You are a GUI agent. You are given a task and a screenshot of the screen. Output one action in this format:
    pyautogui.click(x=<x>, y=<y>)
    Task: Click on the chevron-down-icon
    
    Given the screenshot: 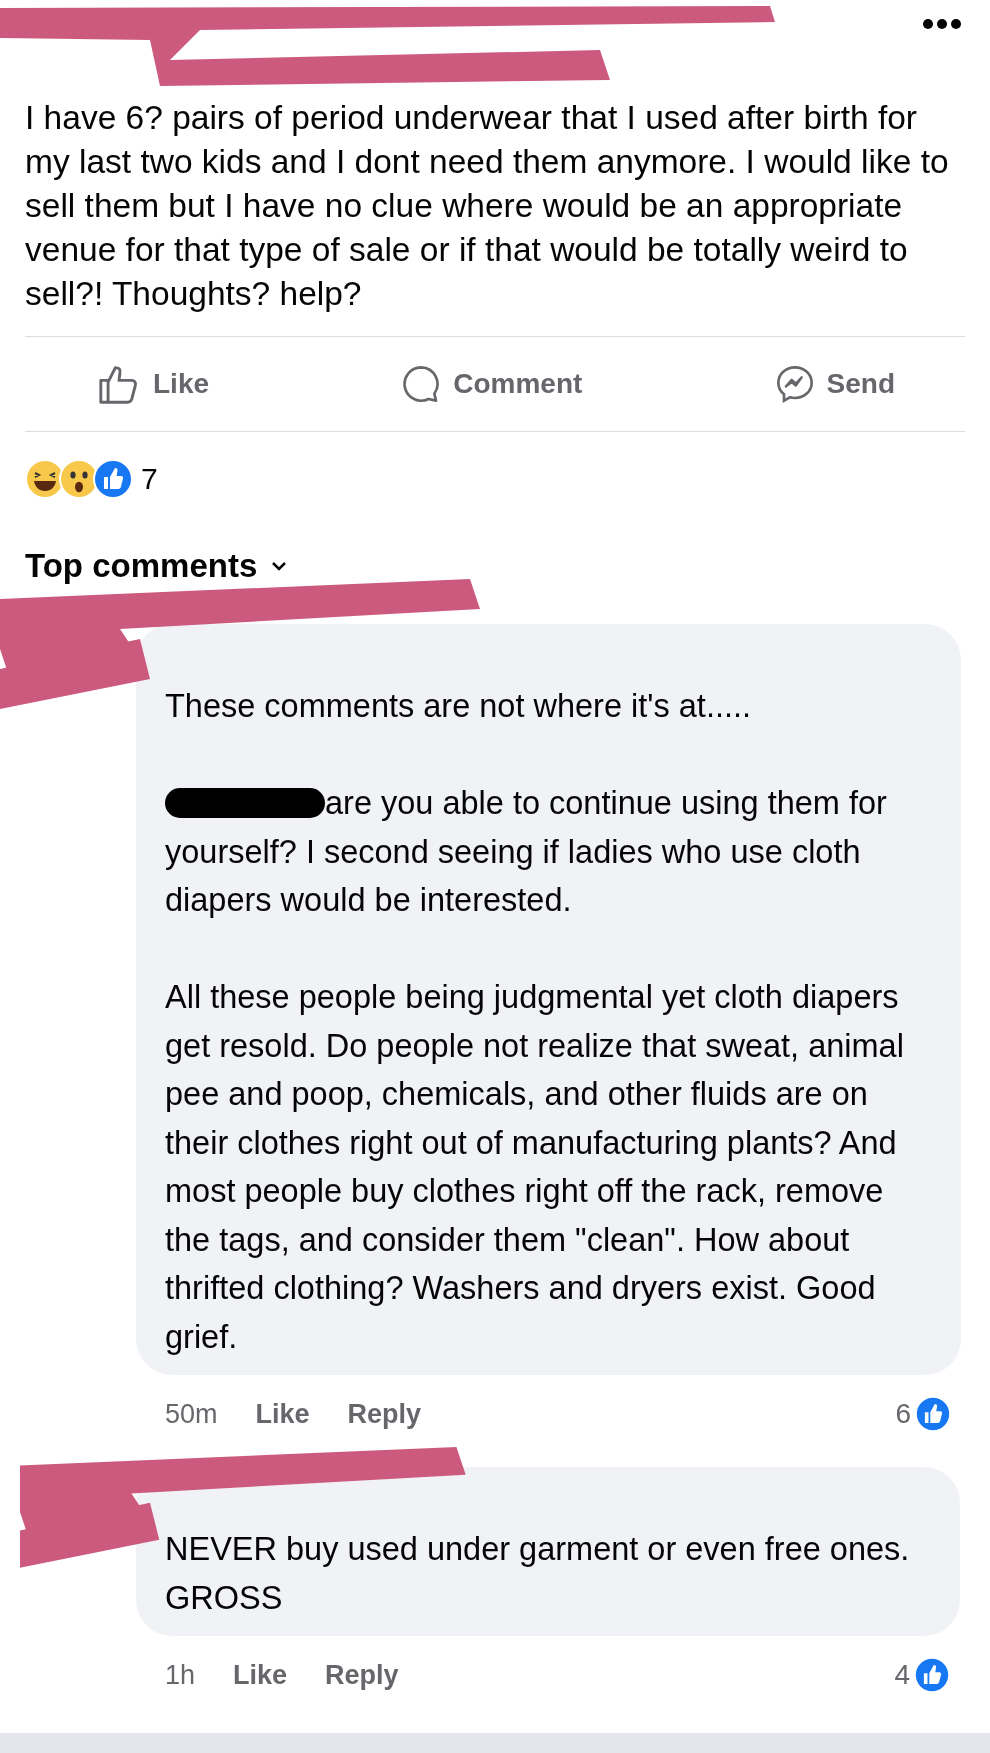 What is the action you would take?
    pyautogui.click(x=279, y=566)
    